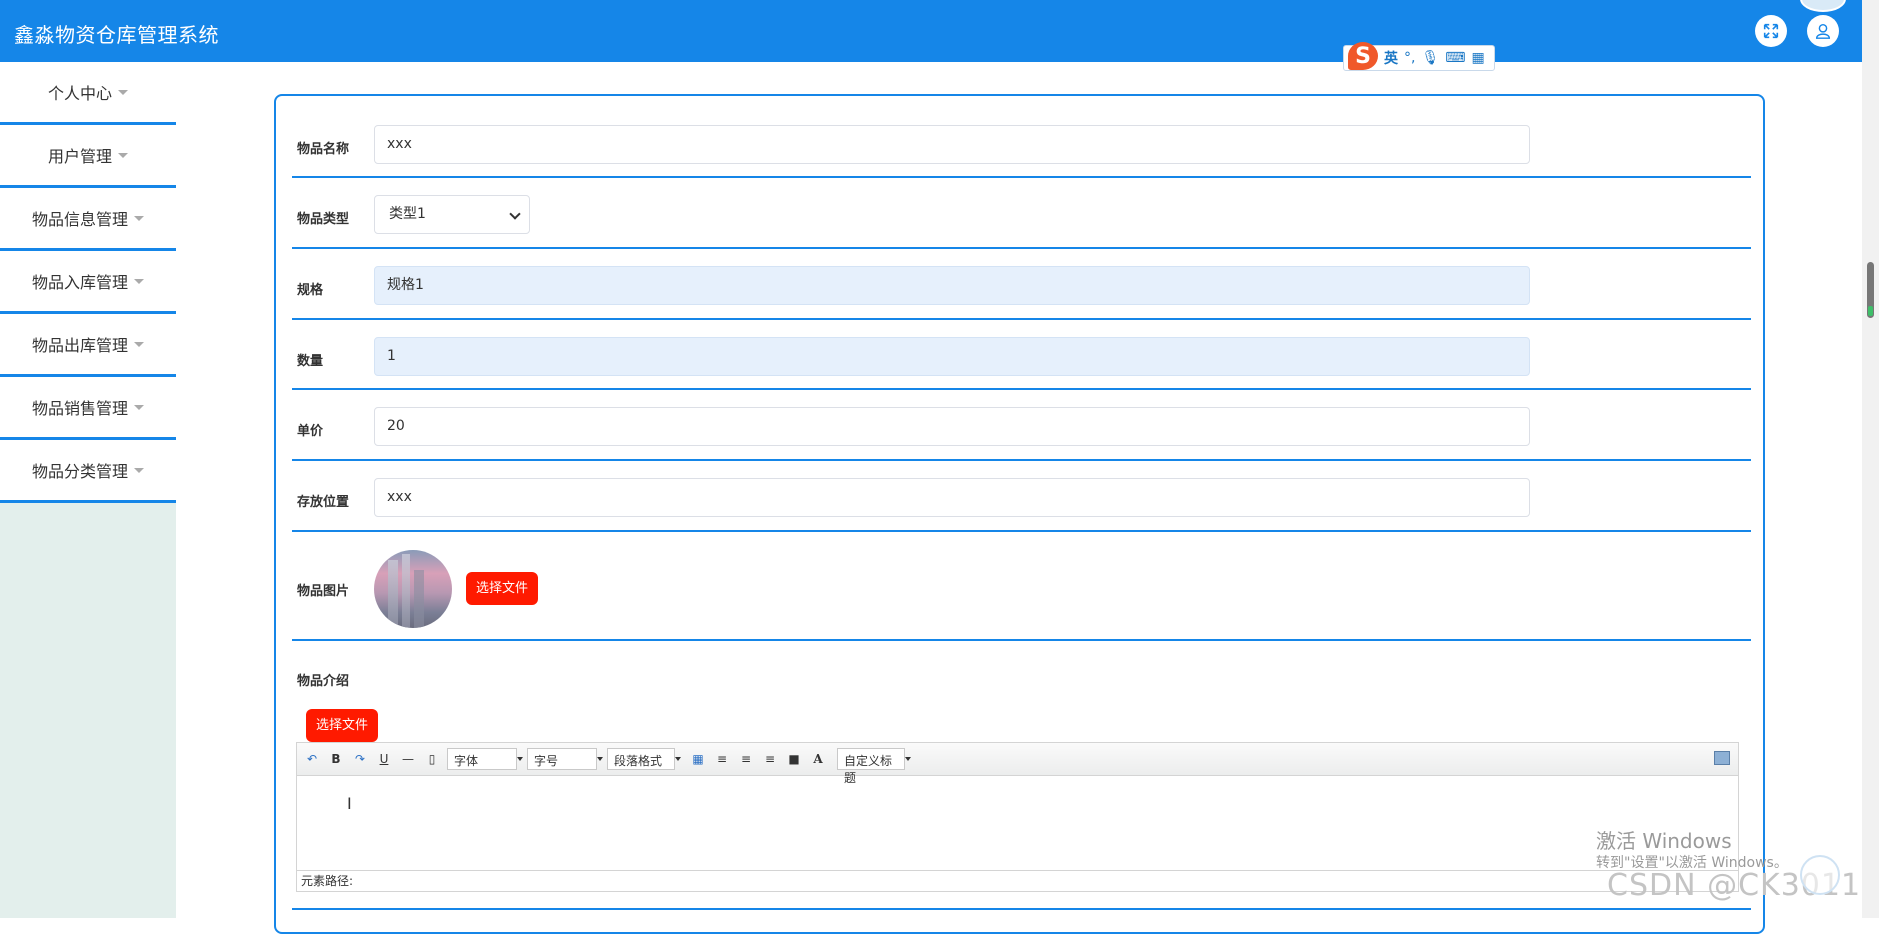  Describe the element at coordinates (1017, 764) in the screenshot. I see `editor-toolbar: ↶ B ↷ U — ▯ 字体 字号 段落格式 ▦ ≡ ≡ ≡ ■ A 自定义标题` at that location.